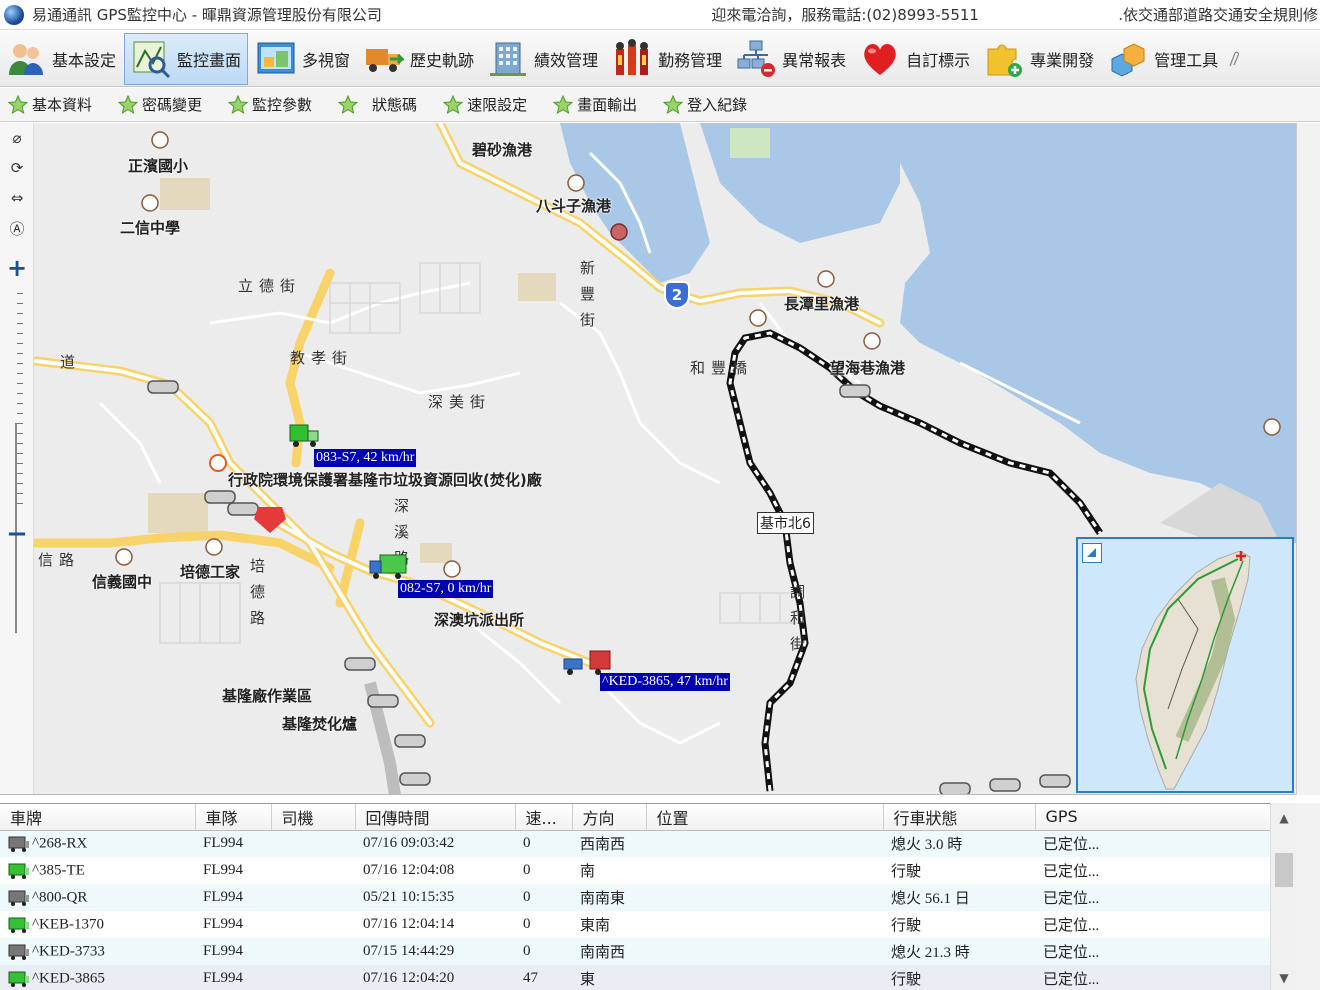  Describe the element at coordinates (17, 268) in the screenshot. I see `zoom-in-icon: +` at that location.